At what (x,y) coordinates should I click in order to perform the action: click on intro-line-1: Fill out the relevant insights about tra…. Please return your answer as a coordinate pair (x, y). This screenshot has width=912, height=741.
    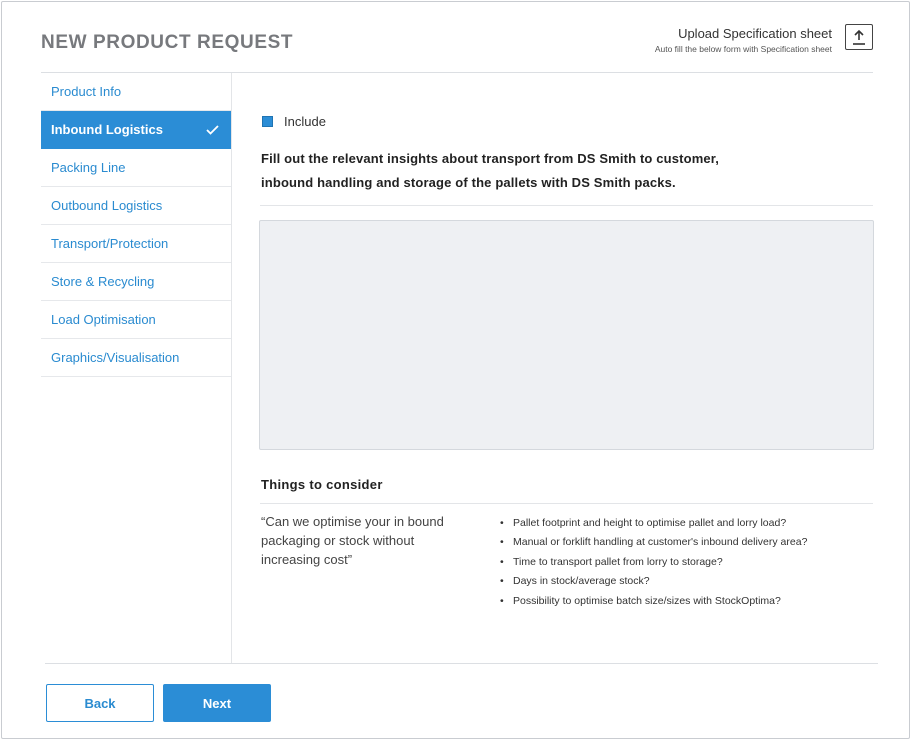
    Looking at the image, I should click on (490, 158).